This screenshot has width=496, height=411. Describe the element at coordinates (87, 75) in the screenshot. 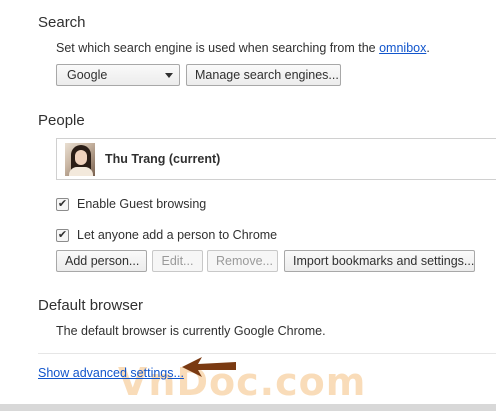

I see `search-engine-selected: Google` at that location.